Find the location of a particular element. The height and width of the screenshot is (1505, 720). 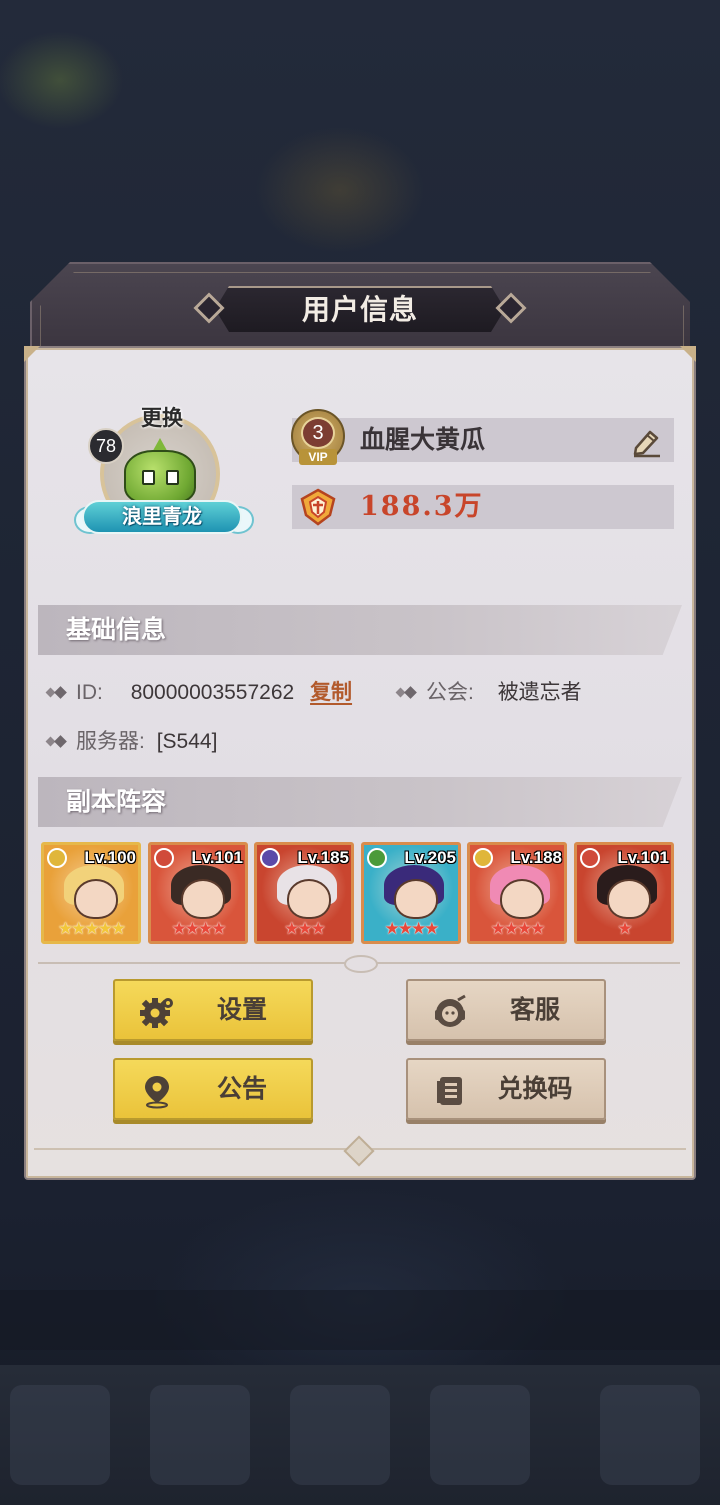

player-level-badge: 78 is located at coordinates (106, 446).